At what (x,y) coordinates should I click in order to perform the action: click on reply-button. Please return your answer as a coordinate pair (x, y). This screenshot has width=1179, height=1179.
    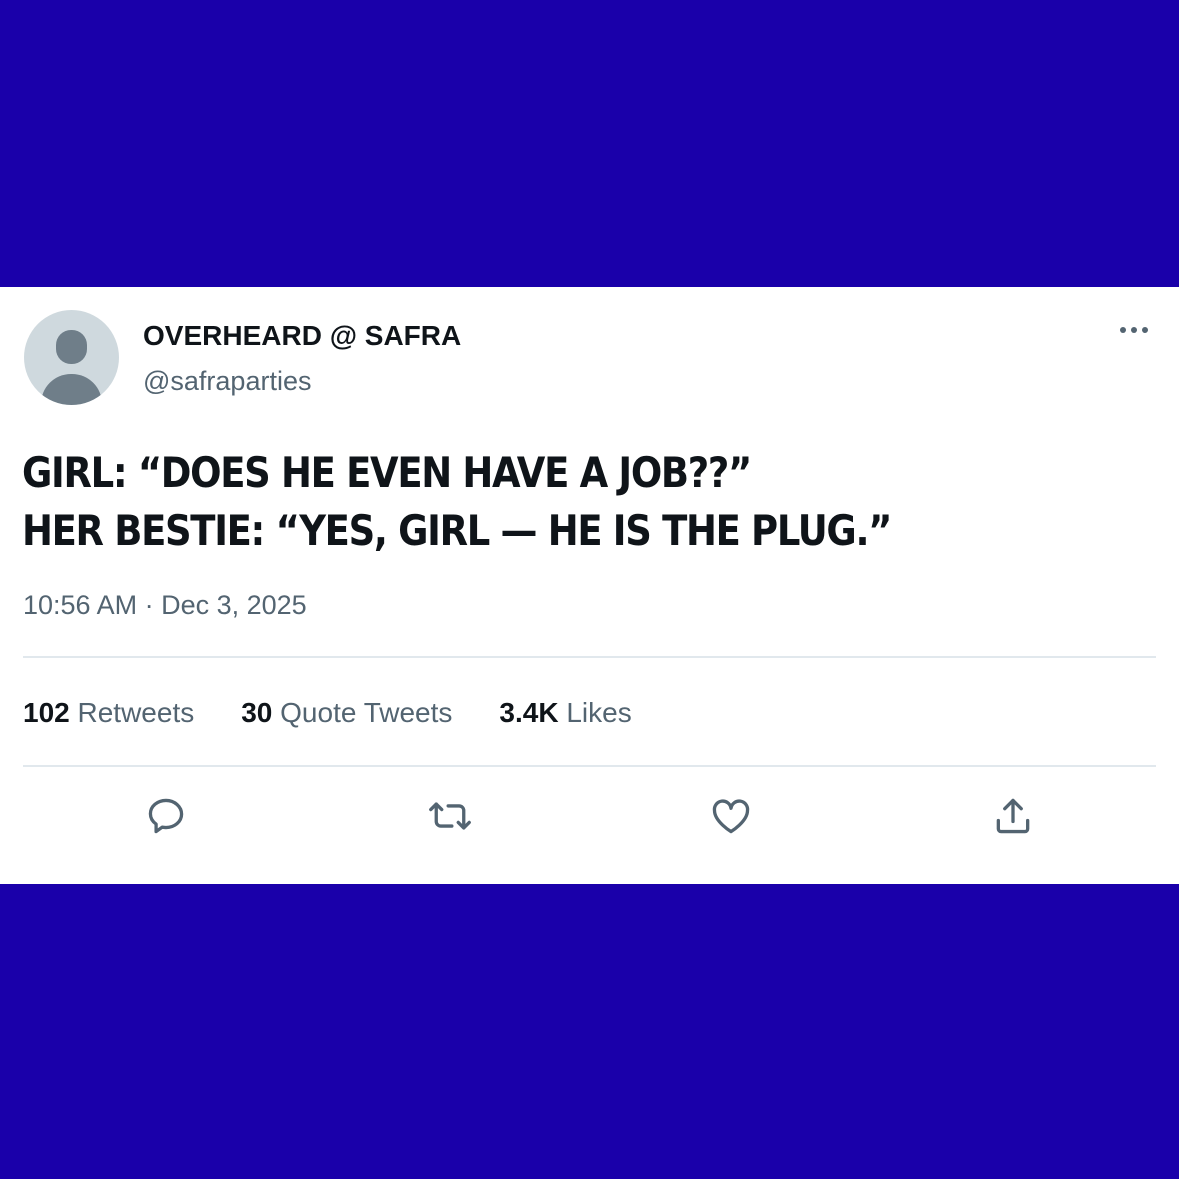
    Looking at the image, I should click on (166, 816).